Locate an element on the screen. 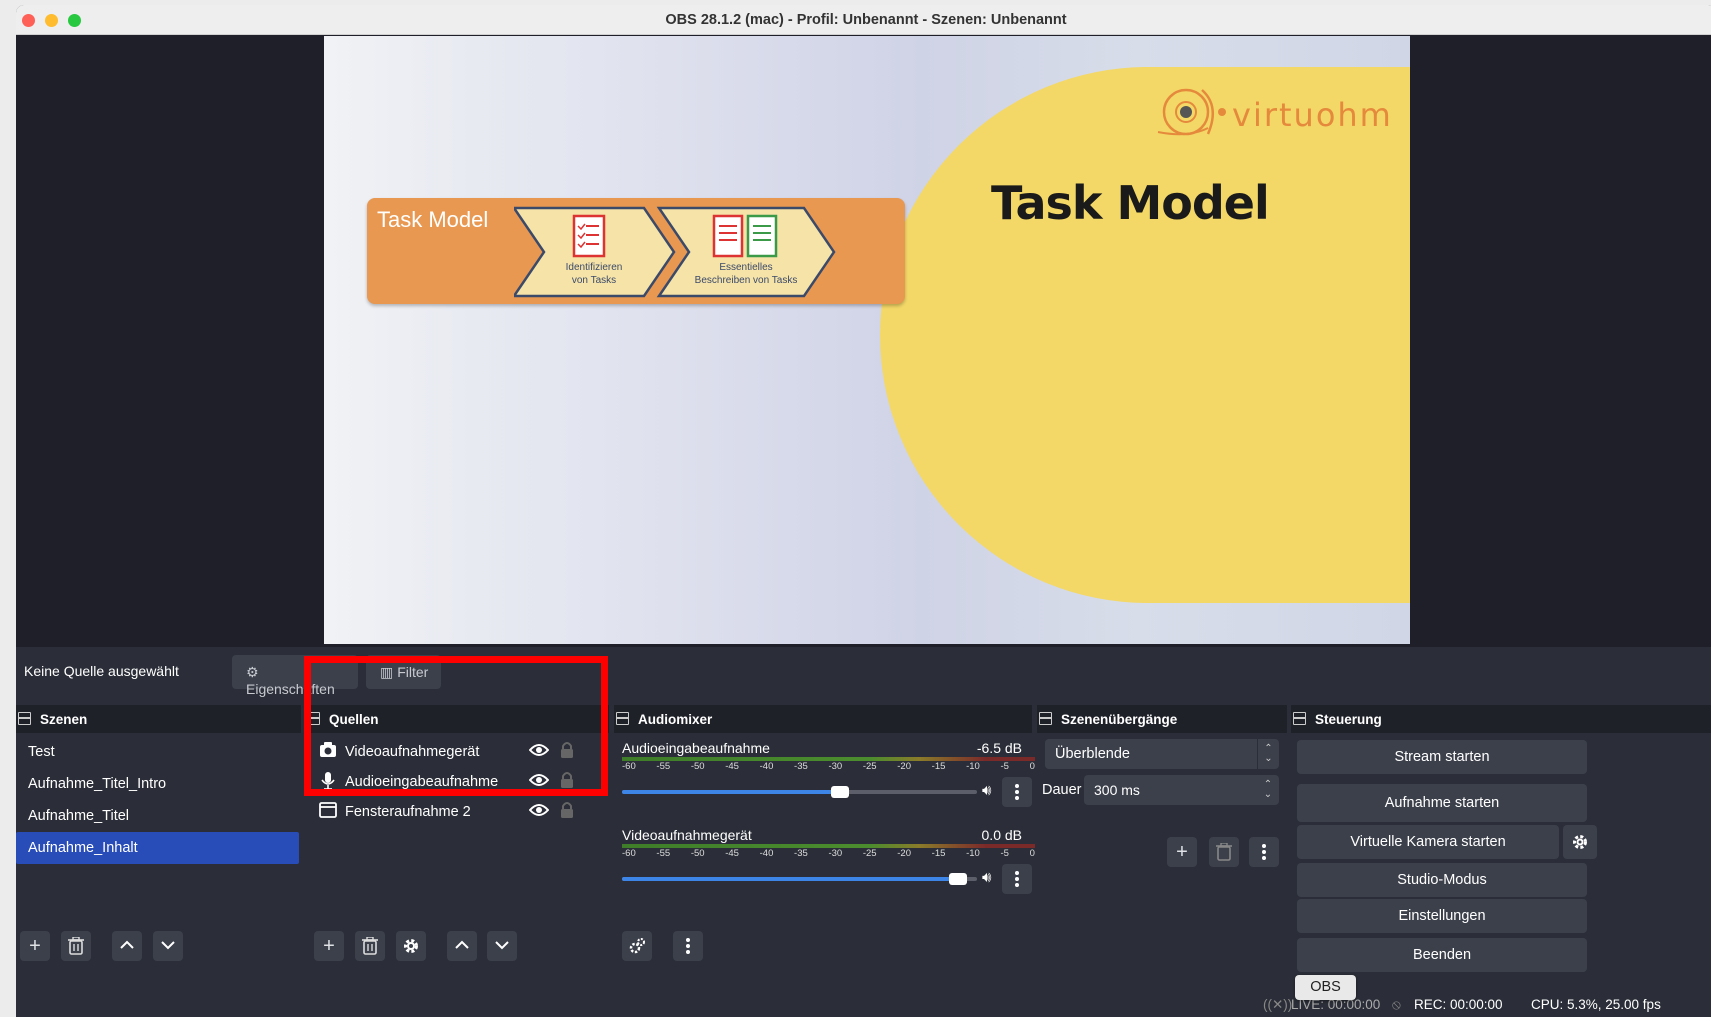  virtual-camera-settings-button is located at coordinates (1580, 842).